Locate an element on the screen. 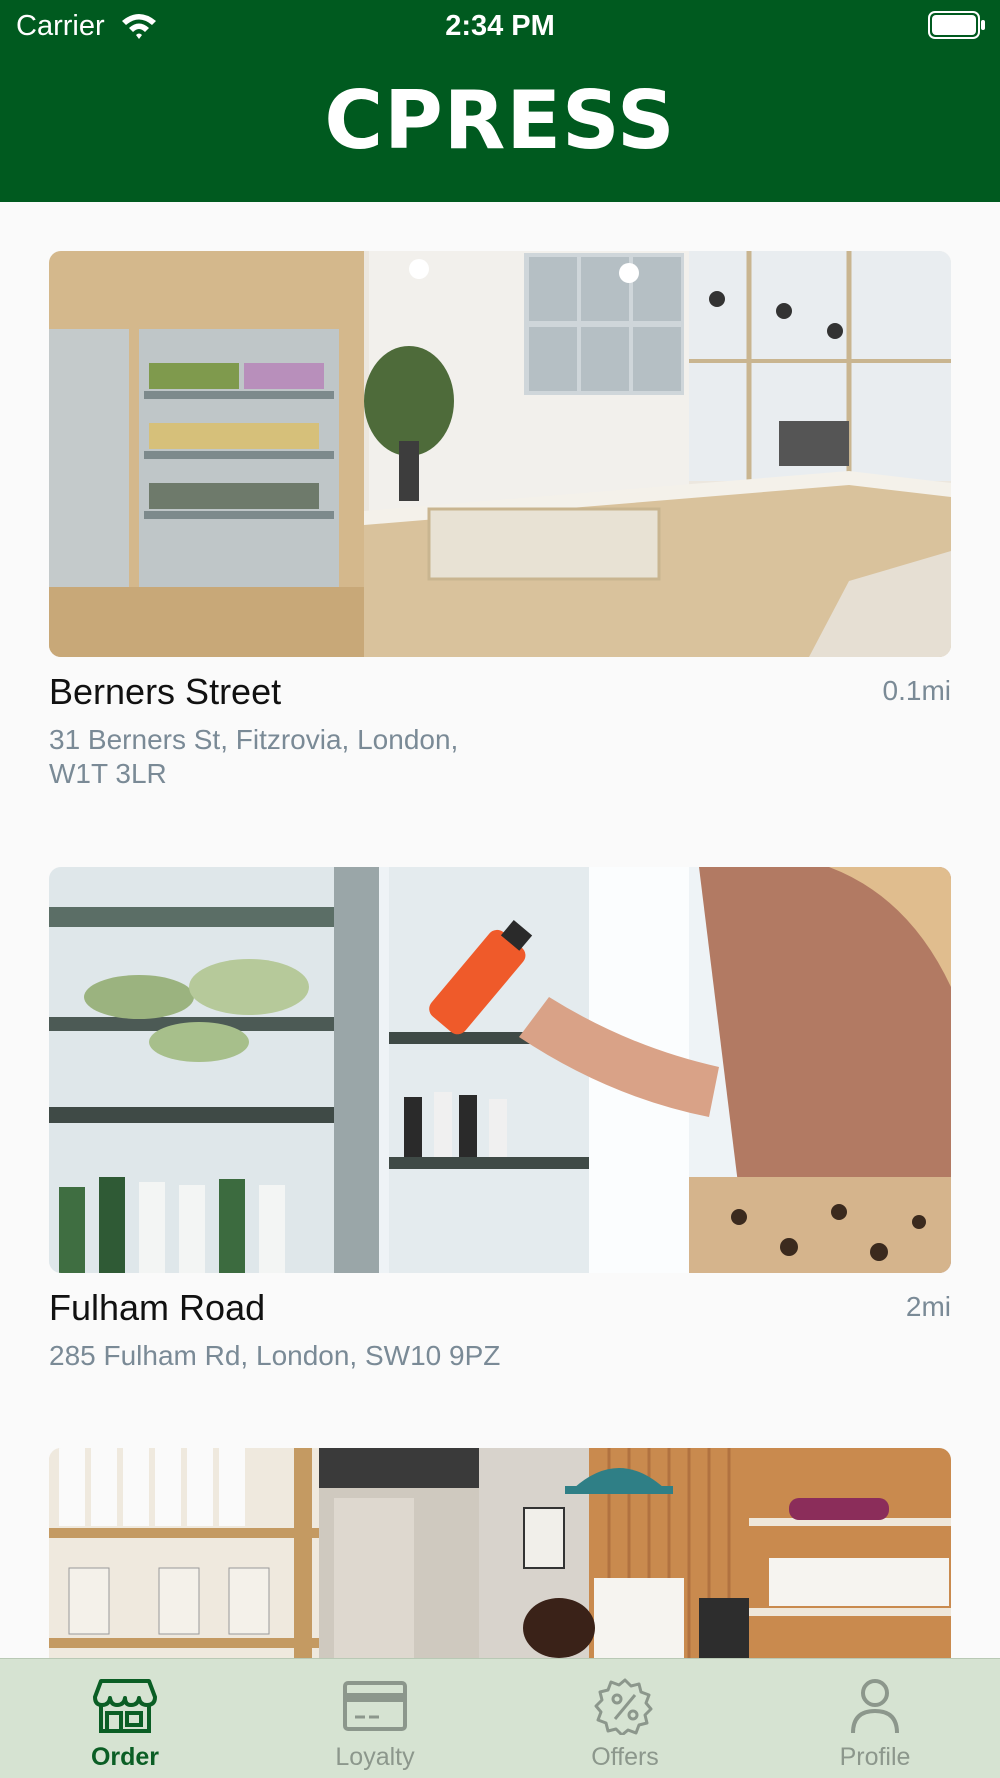 This screenshot has width=1000, height=1778. store-name: Fulham Road is located at coordinates (157, 1307).